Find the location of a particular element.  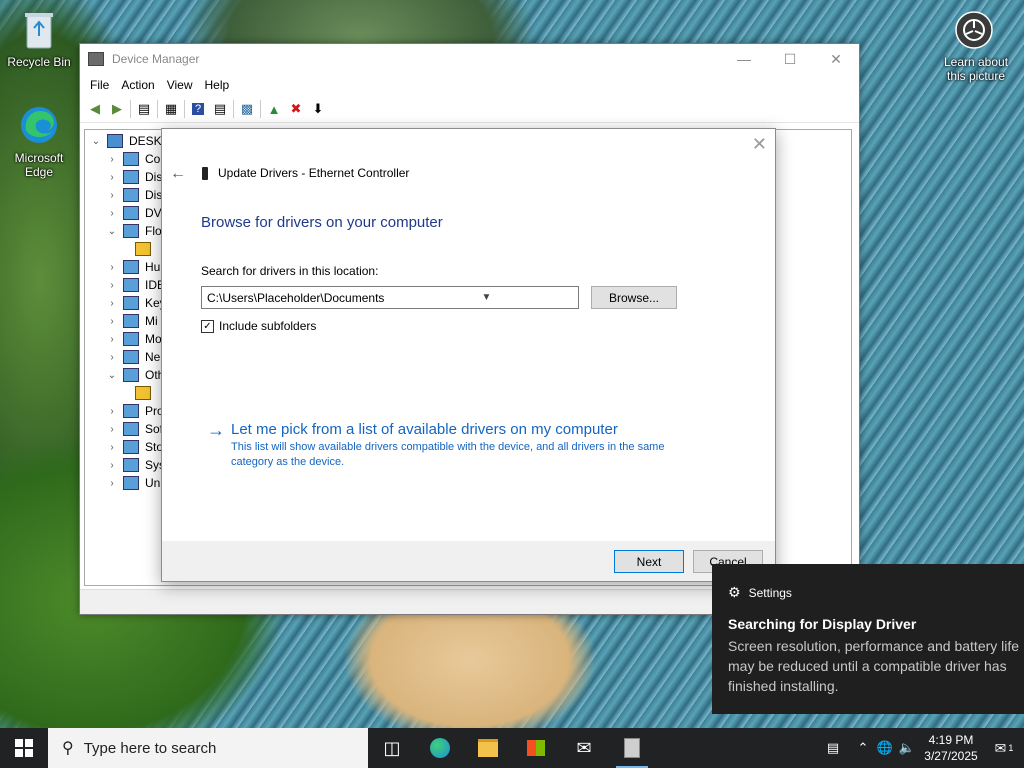

back-arrow-icon: ◀ is located at coordinates (95, 109).